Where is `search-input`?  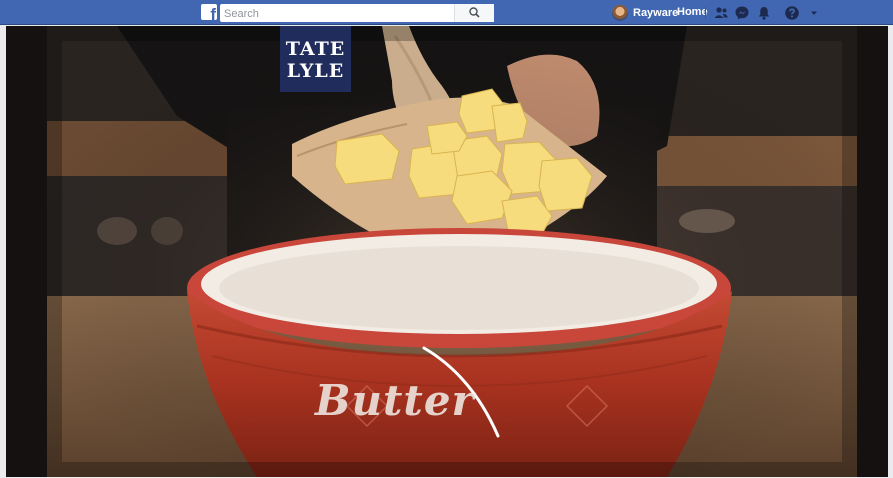 search-input is located at coordinates (344, 14).